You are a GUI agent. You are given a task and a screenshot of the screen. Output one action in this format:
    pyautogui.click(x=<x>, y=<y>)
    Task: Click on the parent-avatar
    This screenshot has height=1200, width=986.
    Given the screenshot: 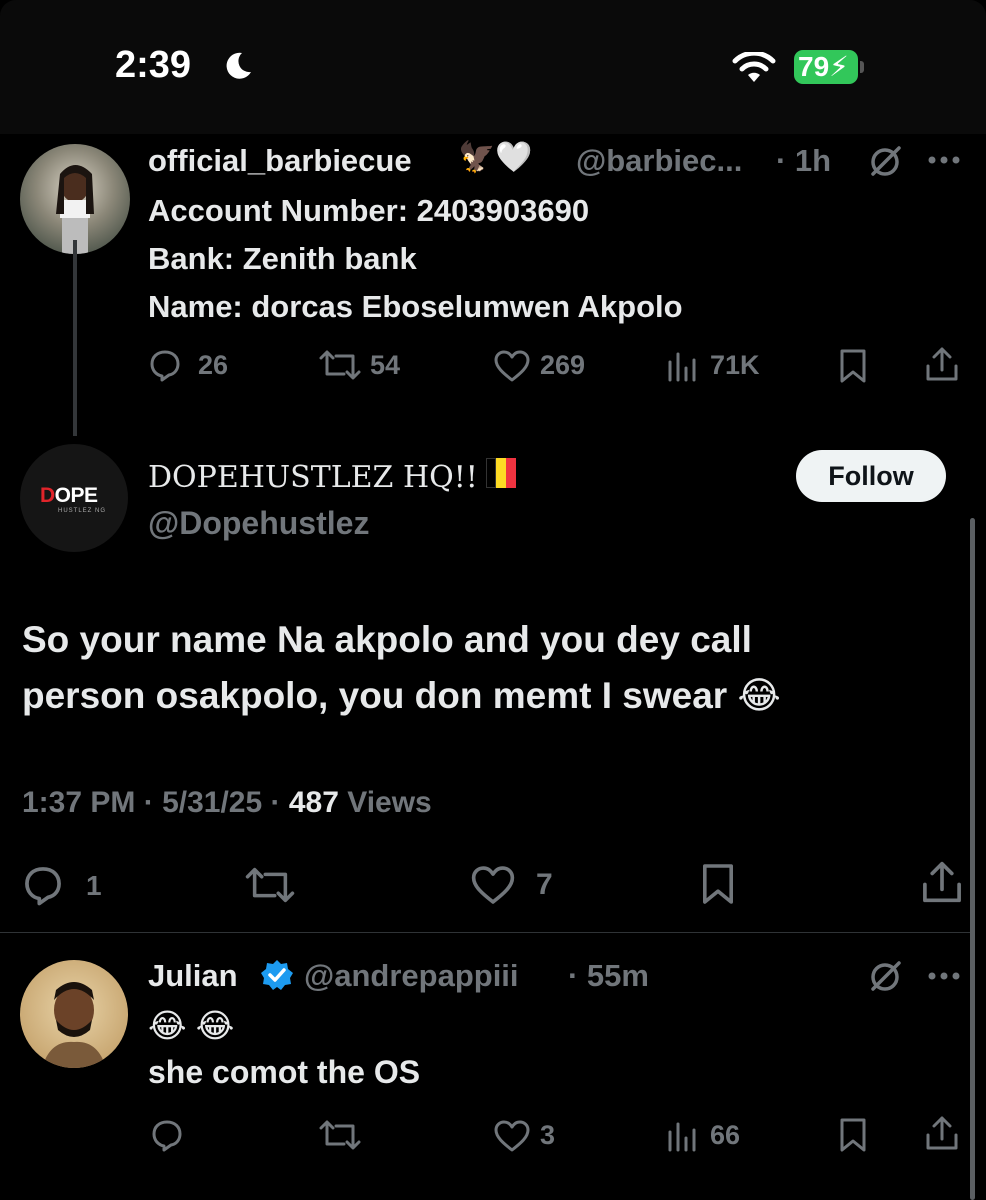 What is the action you would take?
    pyautogui.click(x=75, y=199)
    